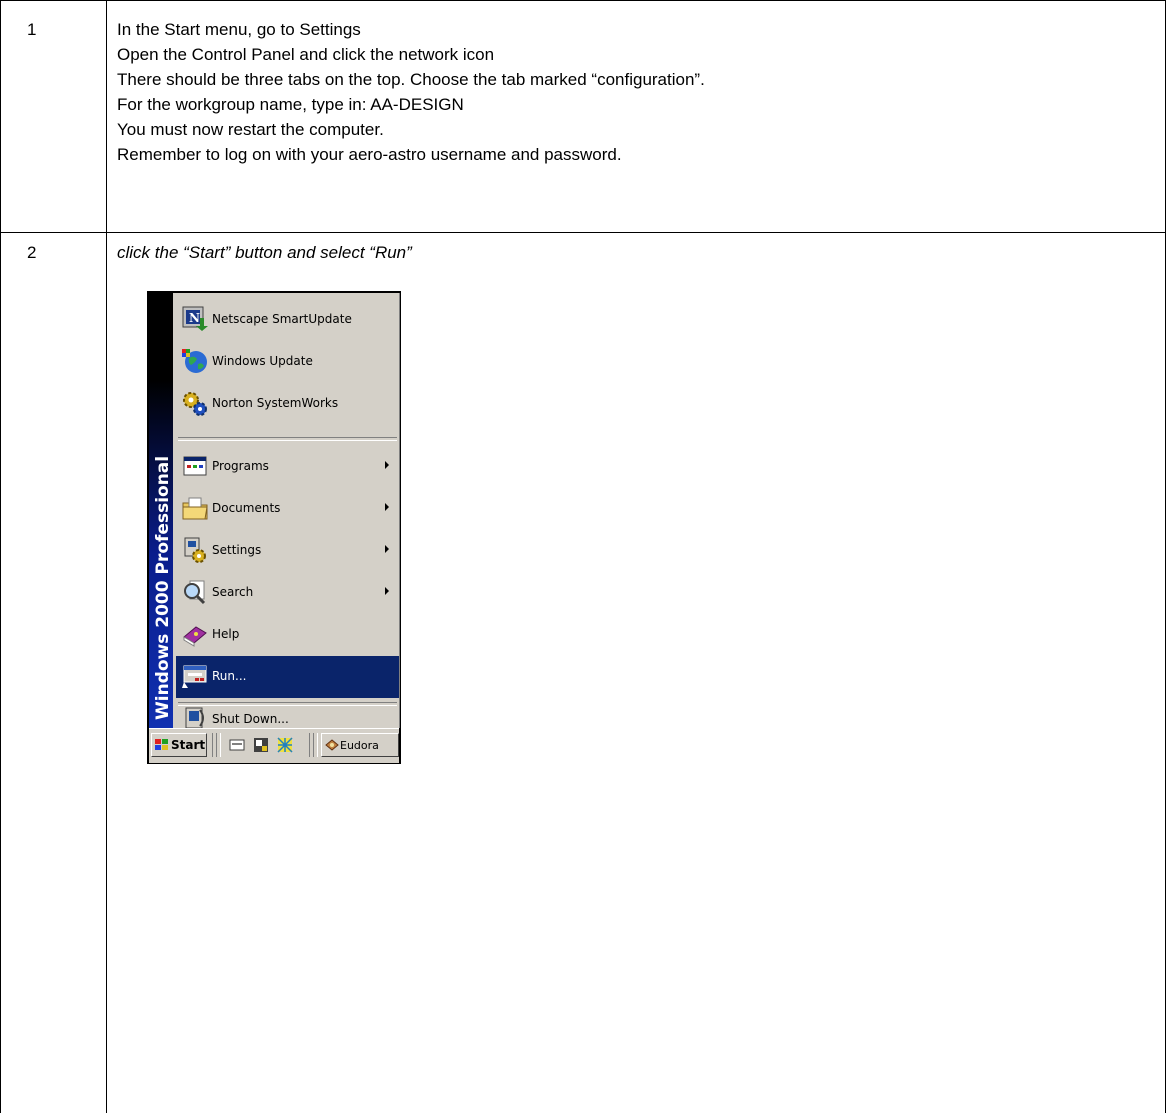 Image resolution: width=1166 pixels, height=1113 pixels. What do you see at coordinates (239, 29) in the screenshot?
I see `step-text-line: In the Start menu, go to Settings` at bounding box center [239, 29].